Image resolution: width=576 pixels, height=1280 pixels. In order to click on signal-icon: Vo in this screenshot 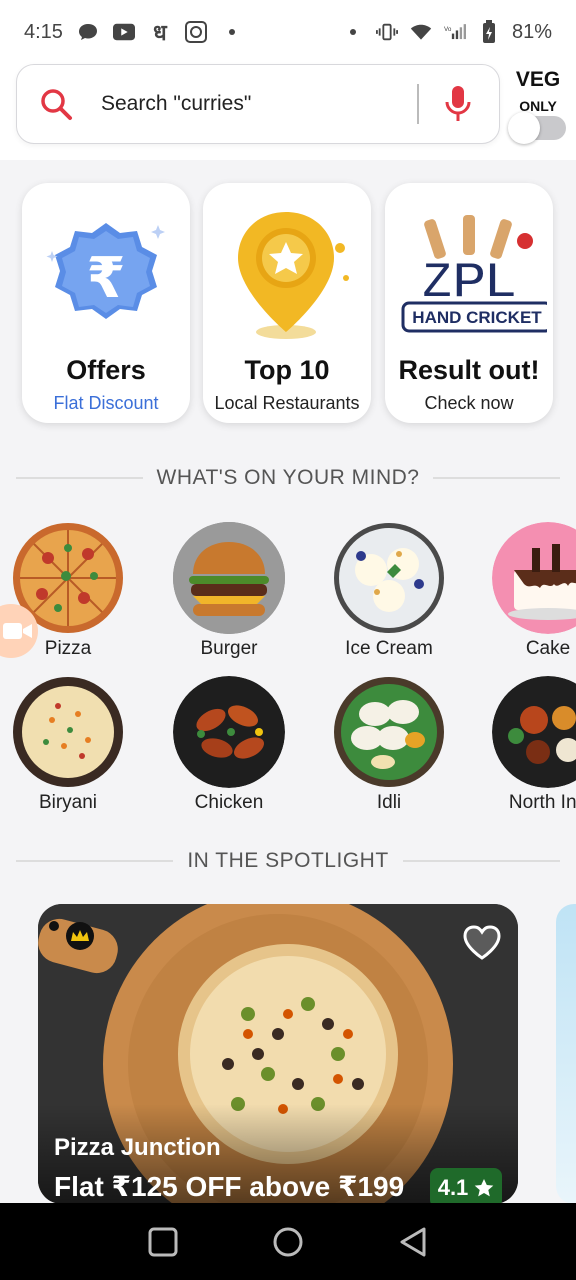, I will do `click(455, 32)`.